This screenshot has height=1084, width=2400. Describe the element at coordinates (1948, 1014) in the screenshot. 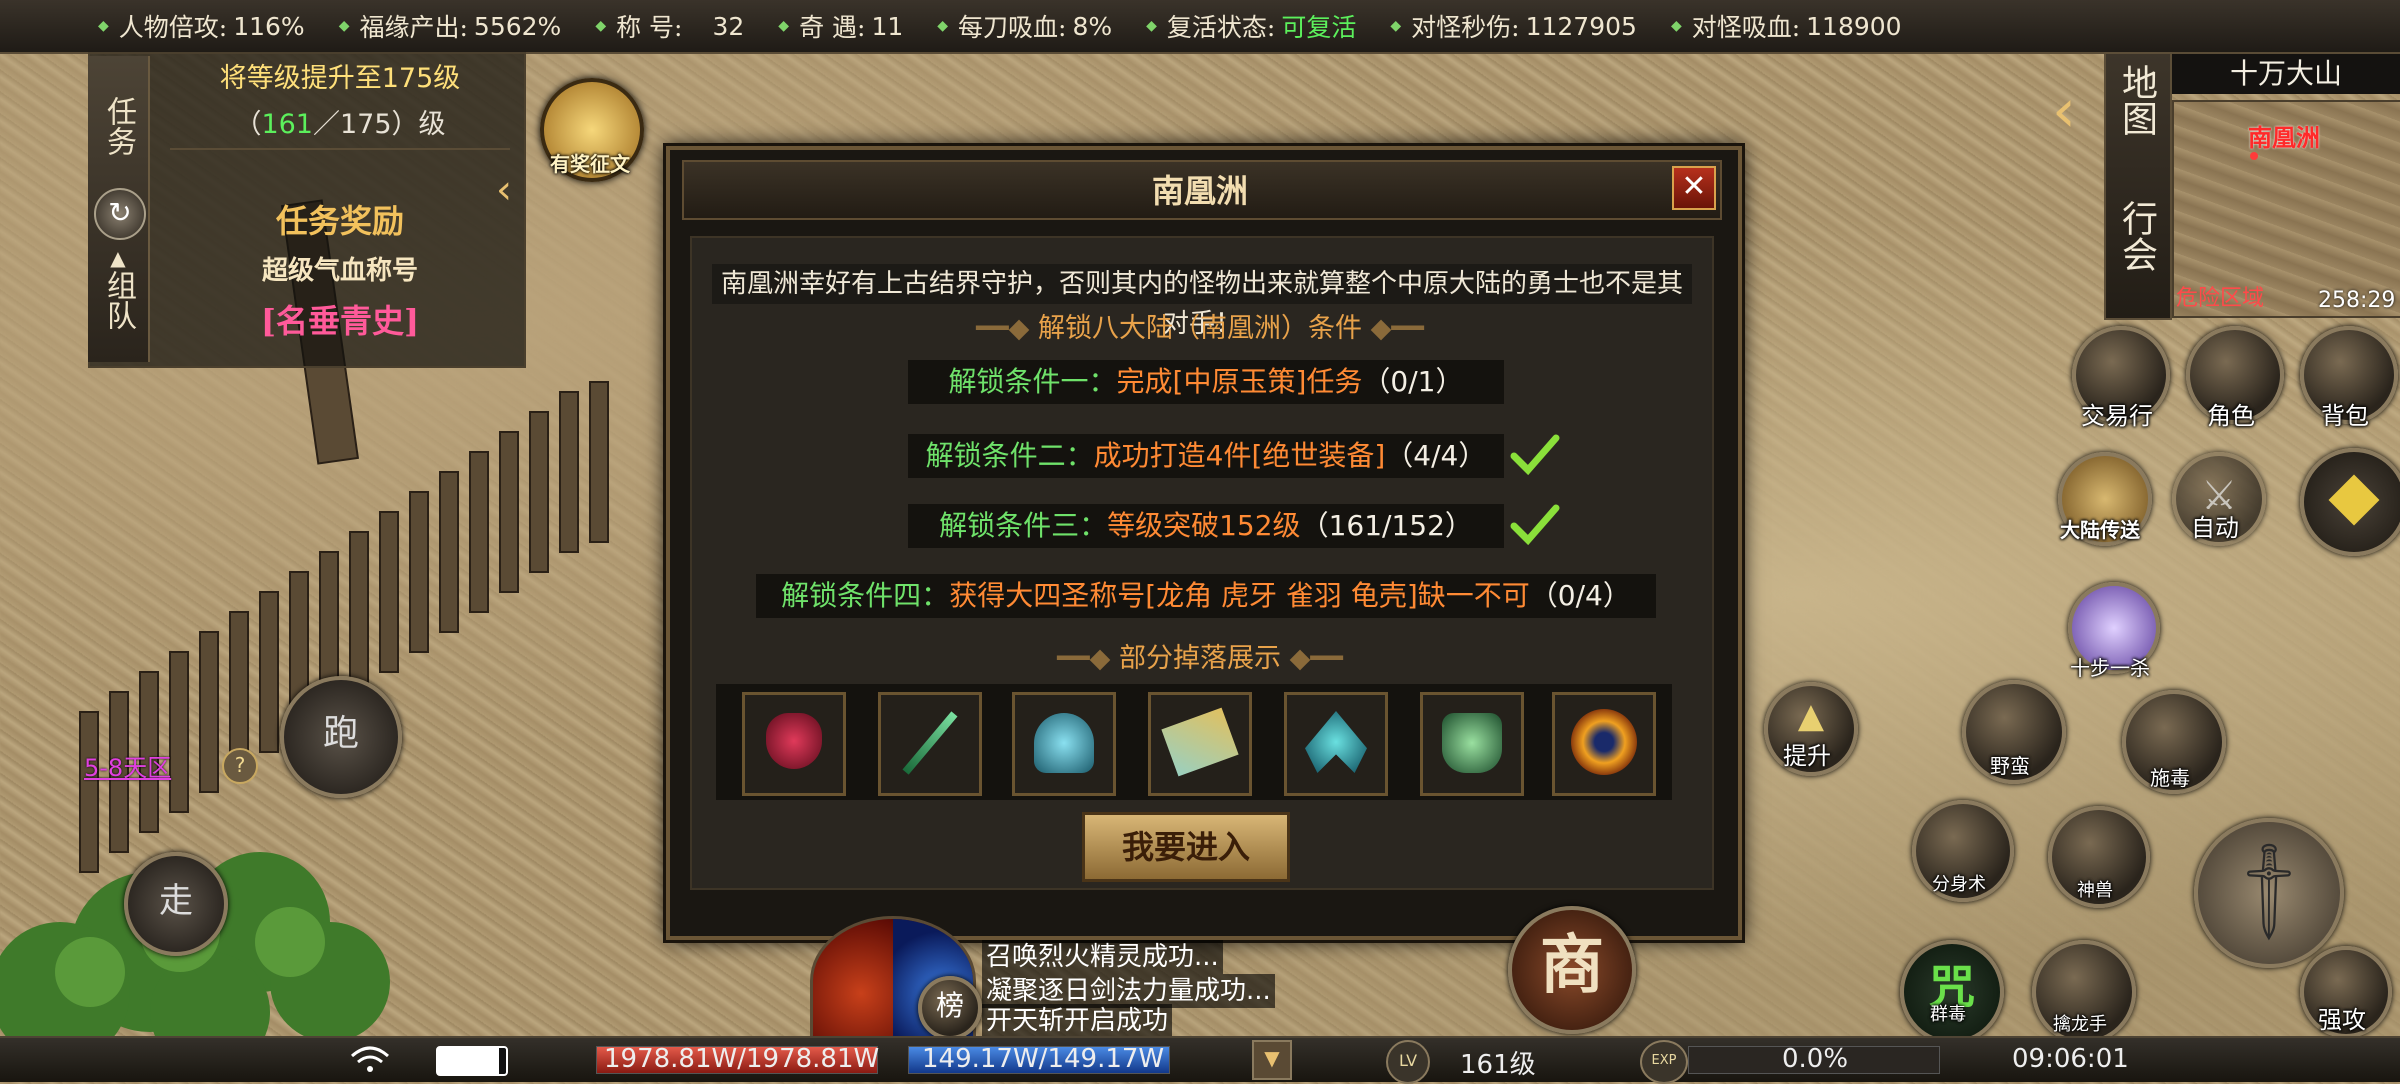

I see `skill-group-poison-label: 群毒` at that location.